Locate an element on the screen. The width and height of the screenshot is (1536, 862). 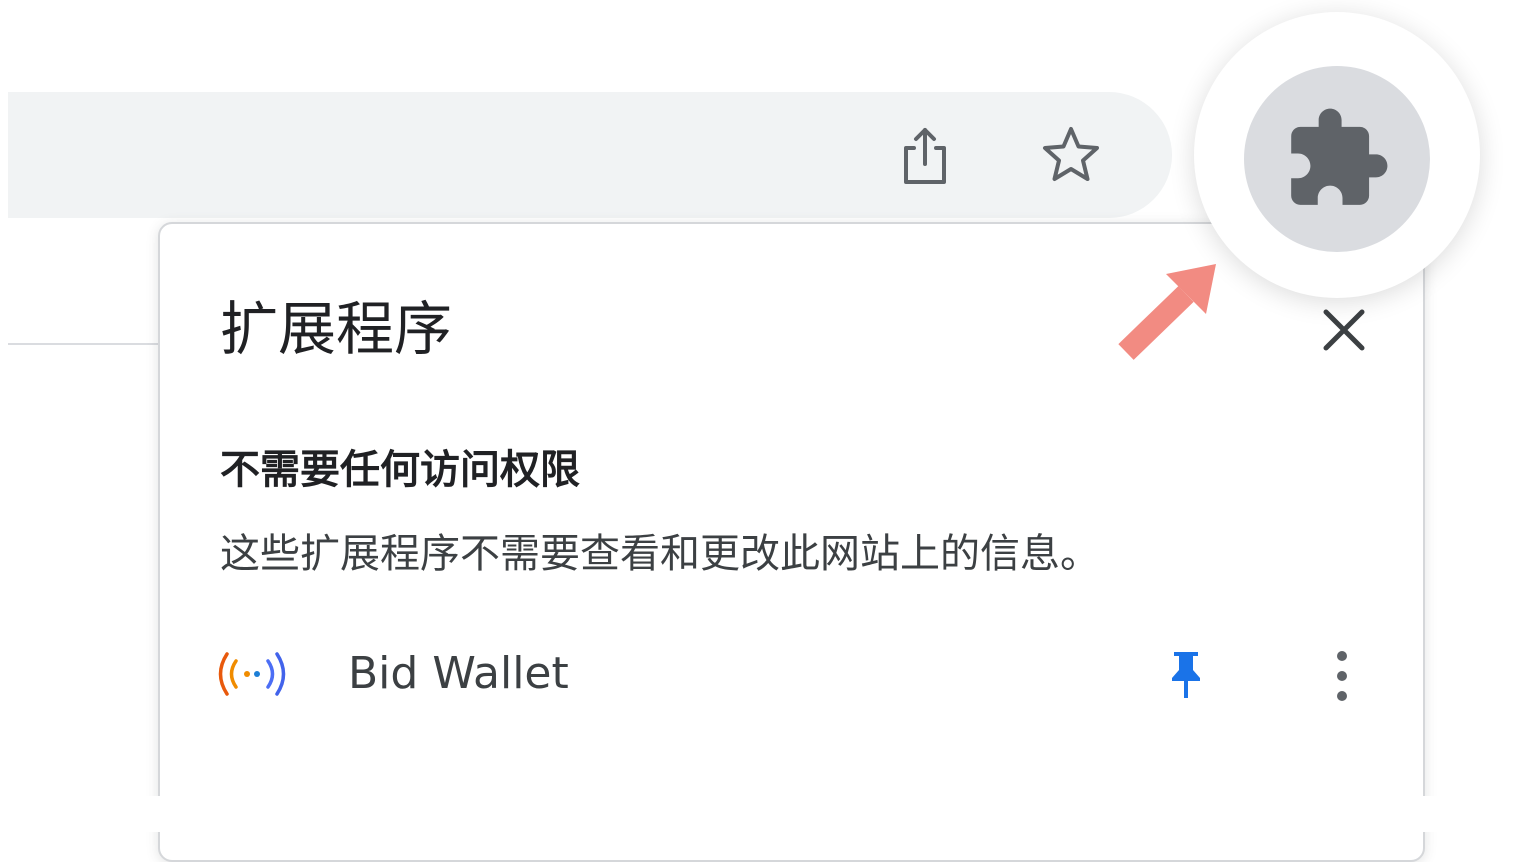
section-description: 这些扩展程序不需要查看和更改此网站上的信息。 is located at coordinates (660, 554).